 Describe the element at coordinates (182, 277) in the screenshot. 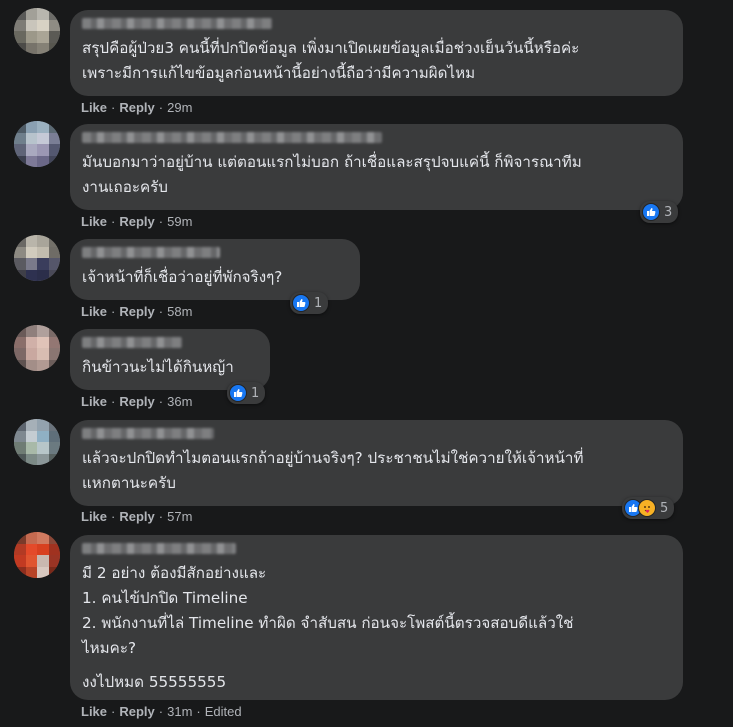

I see `comment-text: เจ้าหน้าที่ก็เชื่อว่าอยู่ที่พักจริงๆ?` at that location.